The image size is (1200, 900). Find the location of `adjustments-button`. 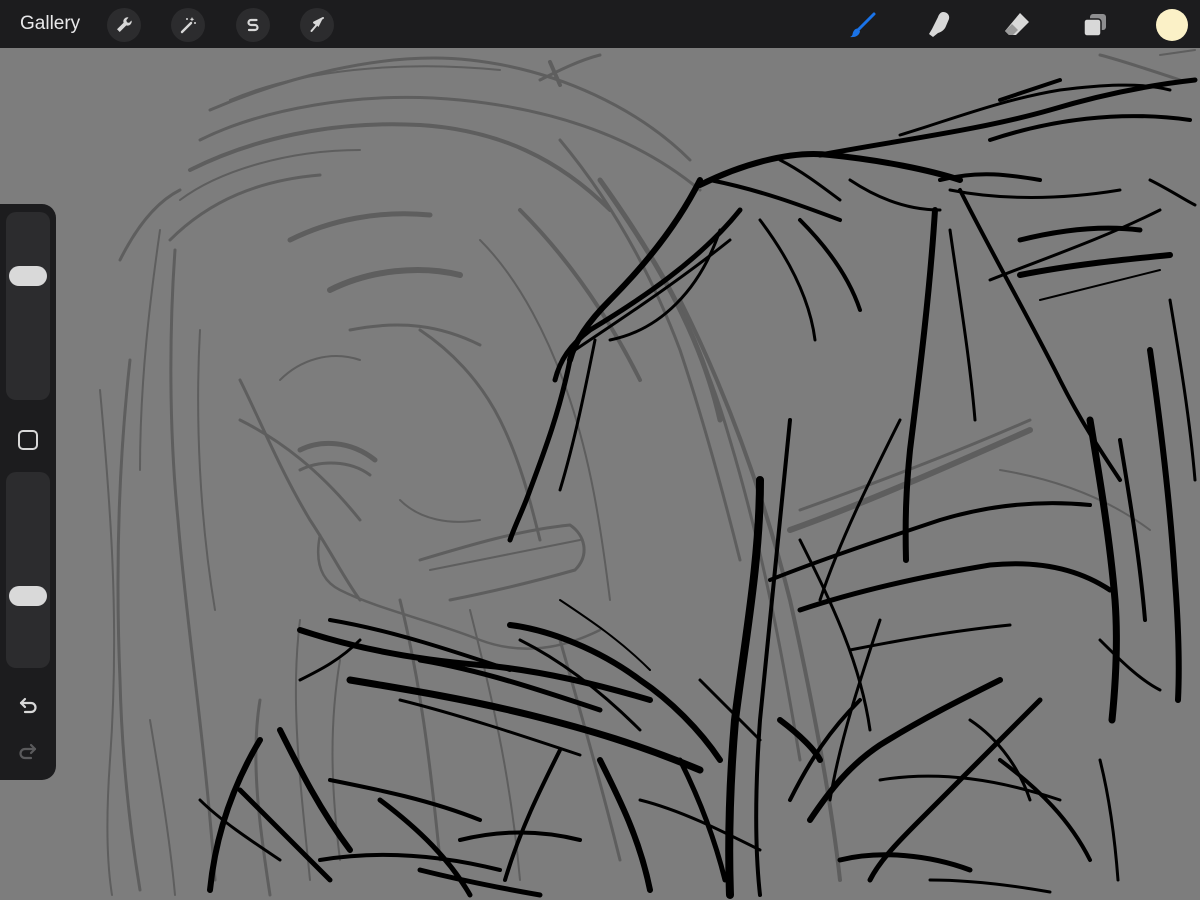

adjustments-button is located at coordinates (188, 25).